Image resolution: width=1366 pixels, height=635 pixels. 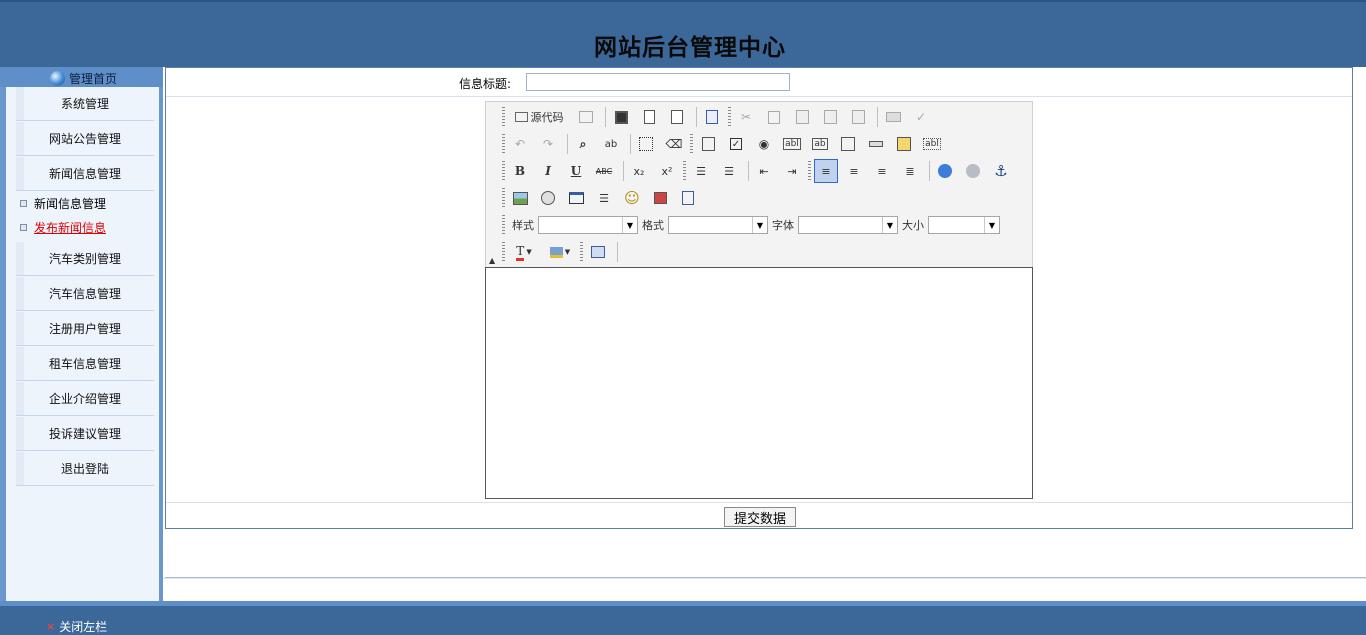 I want to click on sidebar-item-label: 退出登陆, so click(x=84, y=469).